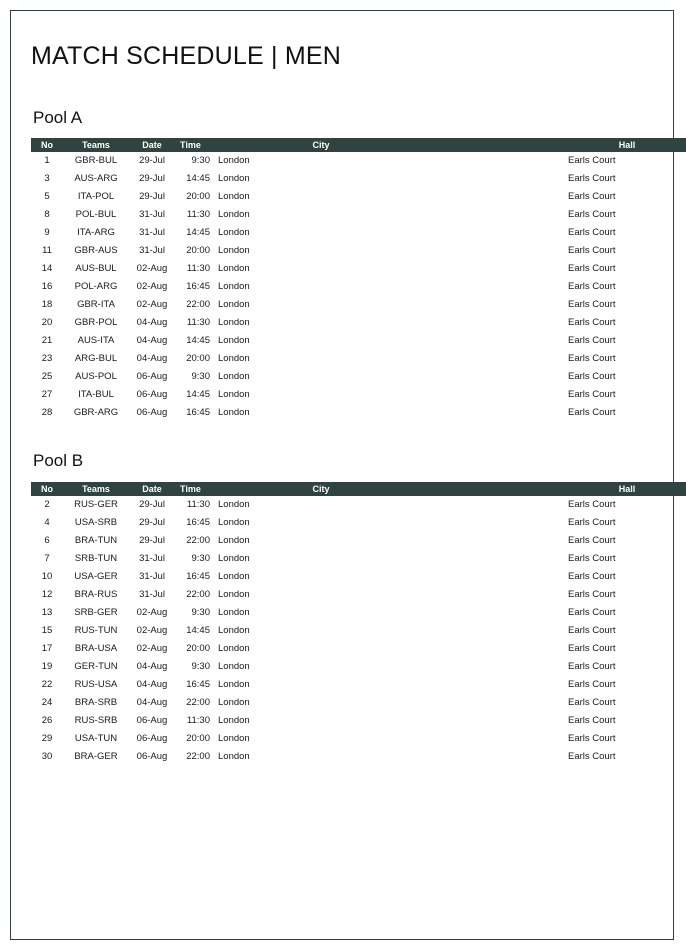 The height and width of the screenshot is (952, 686). What do you see at coordinates (47, 215) in the screenshot?
I see `cell-no: 8` at bounding box center [47, 215].